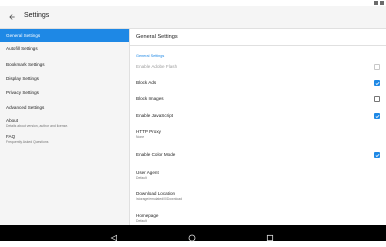 The image size is (386, 247). What do you see at coordinates (258, 116) in the screenshot?
I see `pref-enable-javascript: Enable JavaScript` at bounding box center [258, 116].